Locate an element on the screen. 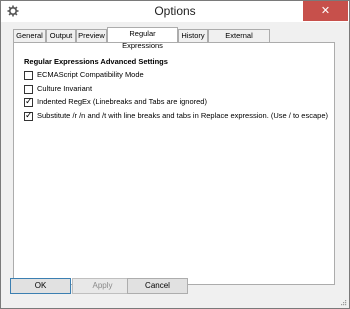 This screenshot has height=309, width=350. option-label: ECMAScript Compatibility Mode is located at coordinates (90, 74).